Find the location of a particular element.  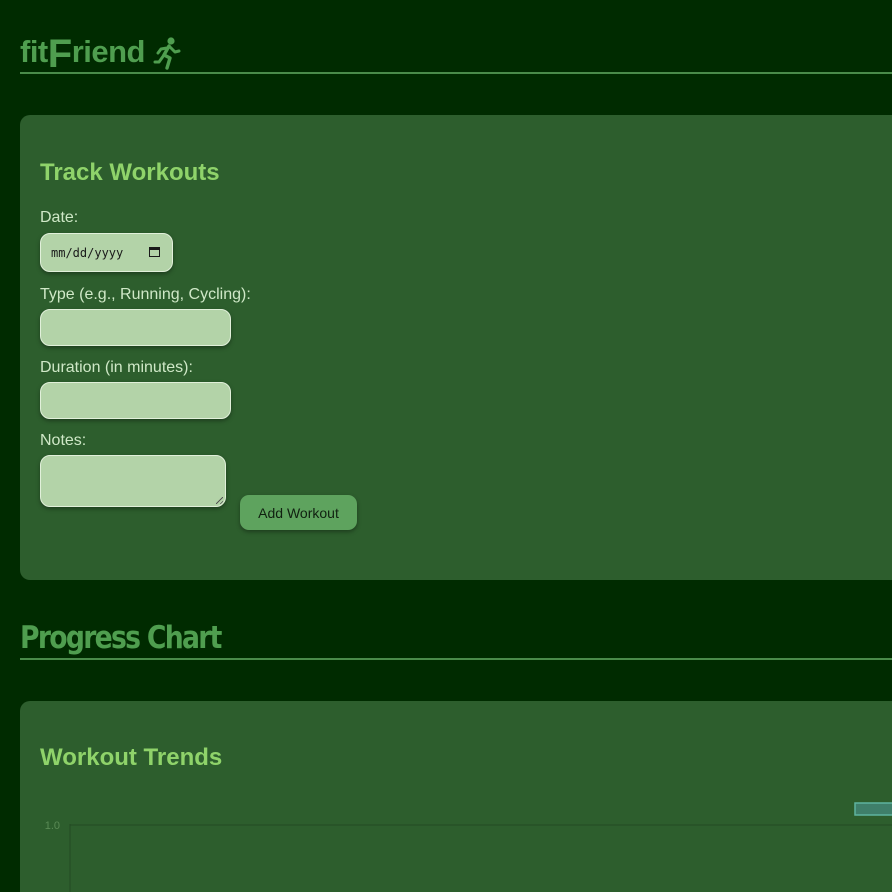

duration-input is located at coordinates (135, 400).